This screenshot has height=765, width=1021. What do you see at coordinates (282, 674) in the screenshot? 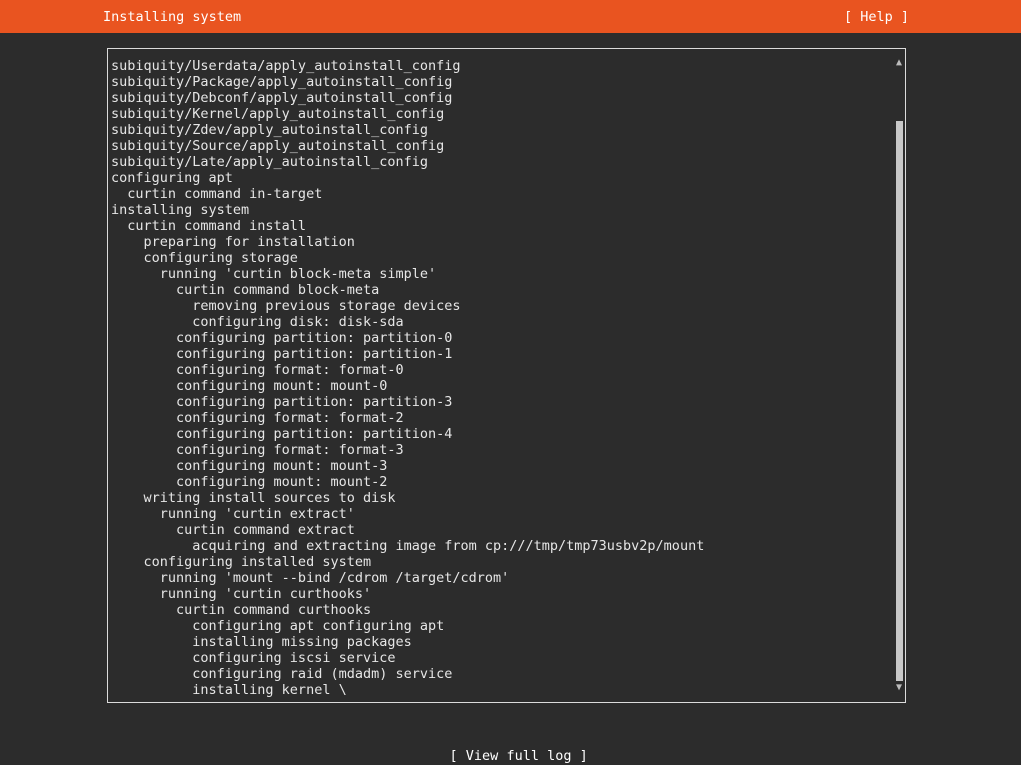
I see `log-line: configuring raid (mdadm) service` at bounding box center [282, 674].